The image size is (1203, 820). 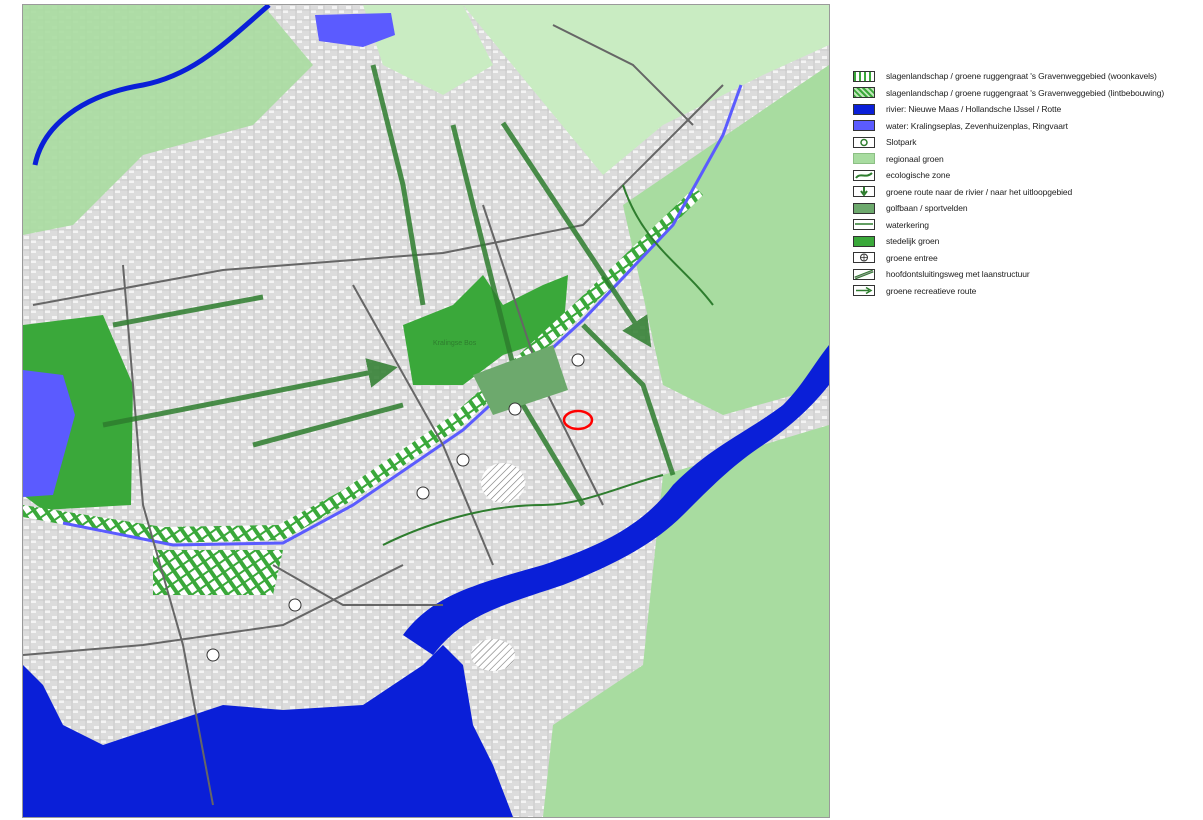 What do you see at coordinates (927, 208) in the screenshot?
I see `legend-label: golfbaan / sportvelden` at bounding box center [927, 208].